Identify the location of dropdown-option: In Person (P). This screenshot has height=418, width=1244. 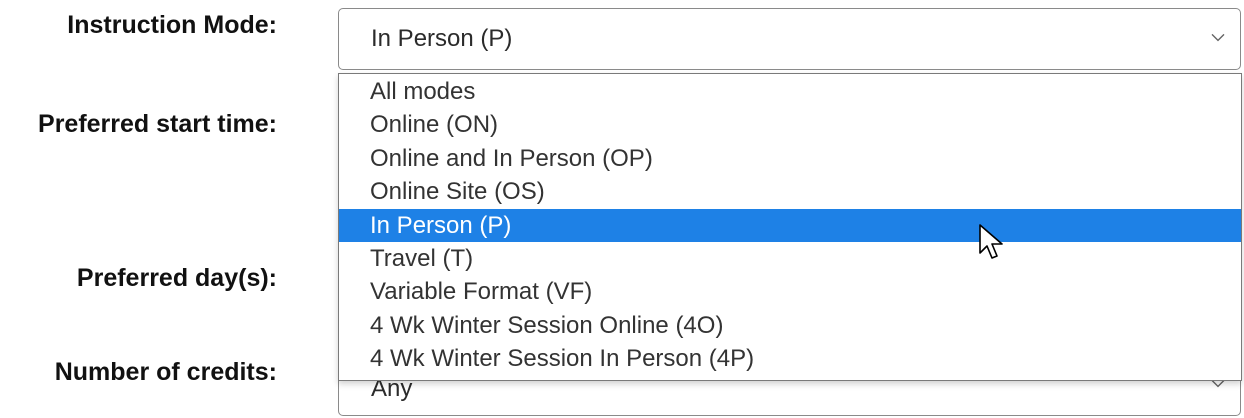
(790, 225).